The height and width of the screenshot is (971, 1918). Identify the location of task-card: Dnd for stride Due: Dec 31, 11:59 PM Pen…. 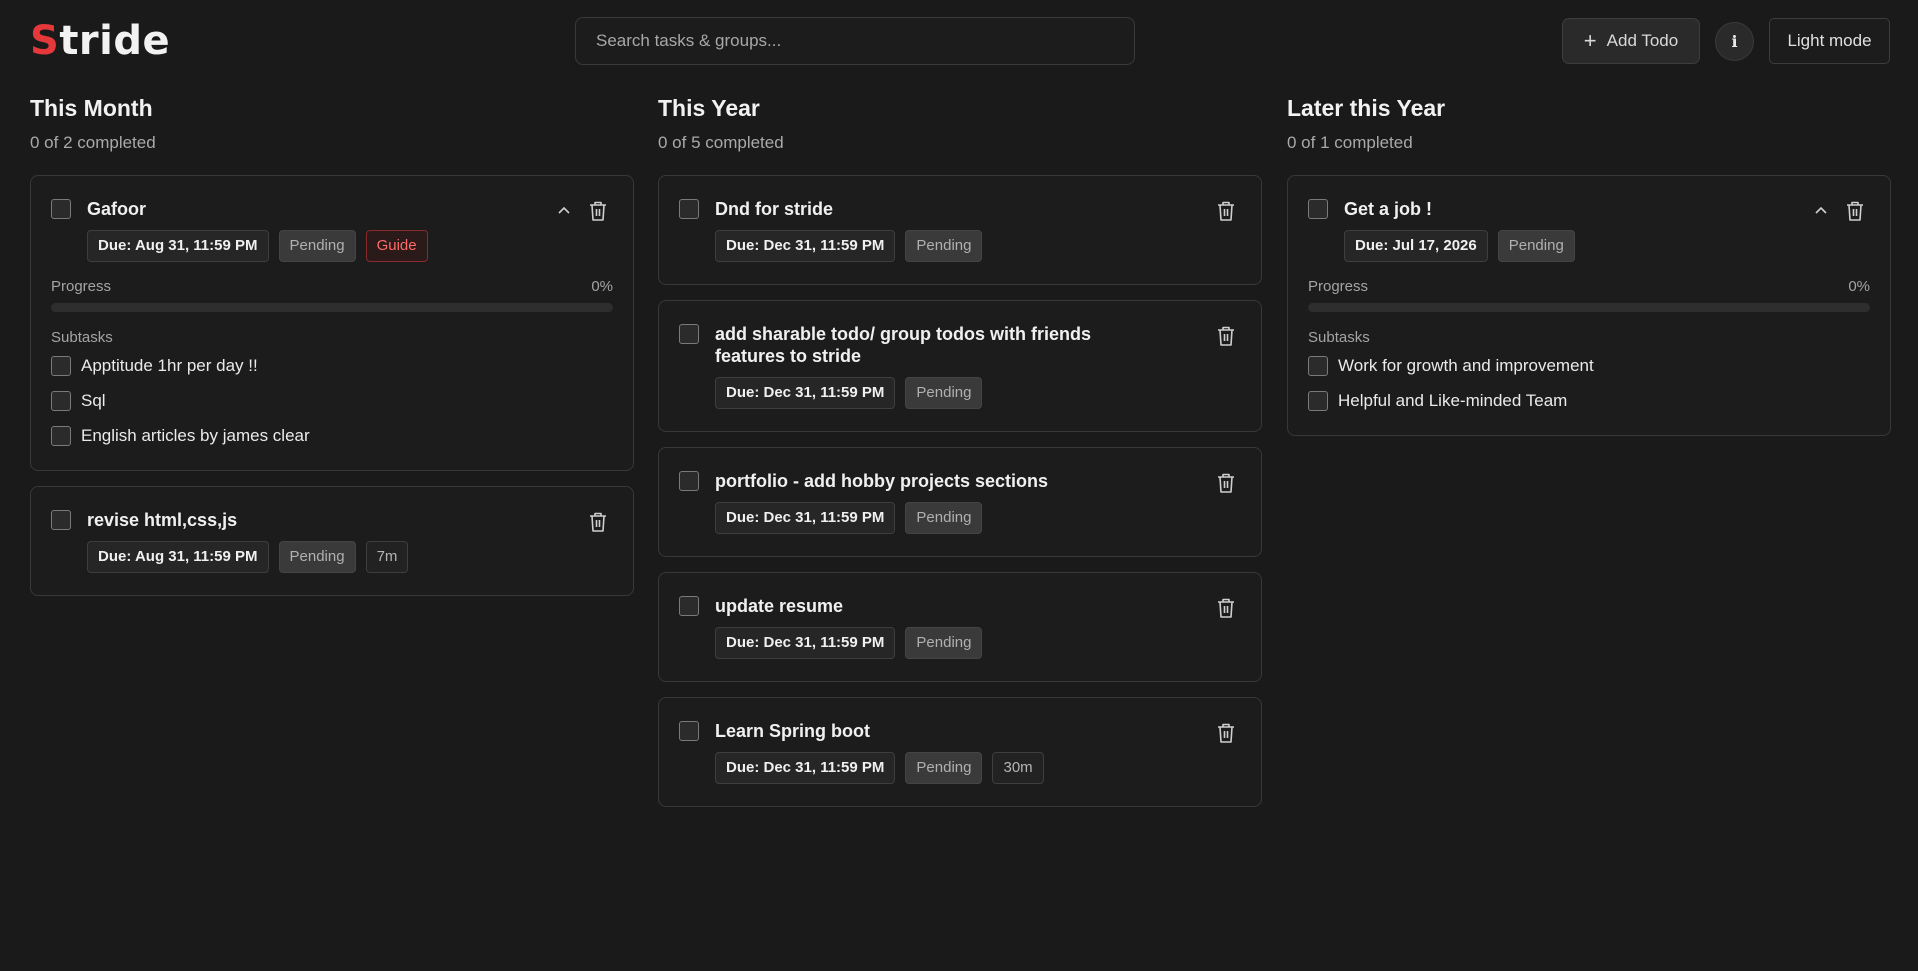
(960, 230).